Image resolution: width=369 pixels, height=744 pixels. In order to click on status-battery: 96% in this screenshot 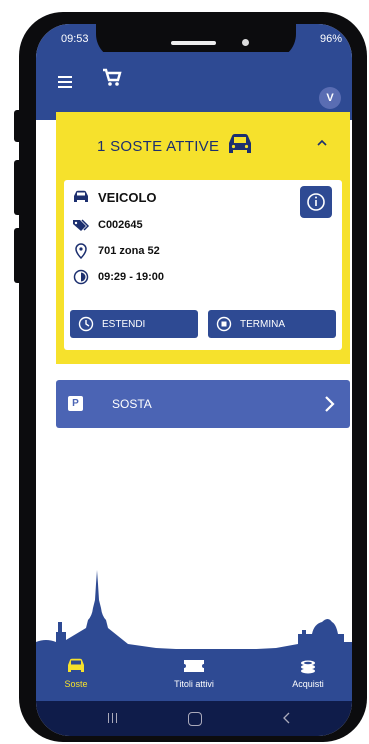, I will do `click(330, 39)`.